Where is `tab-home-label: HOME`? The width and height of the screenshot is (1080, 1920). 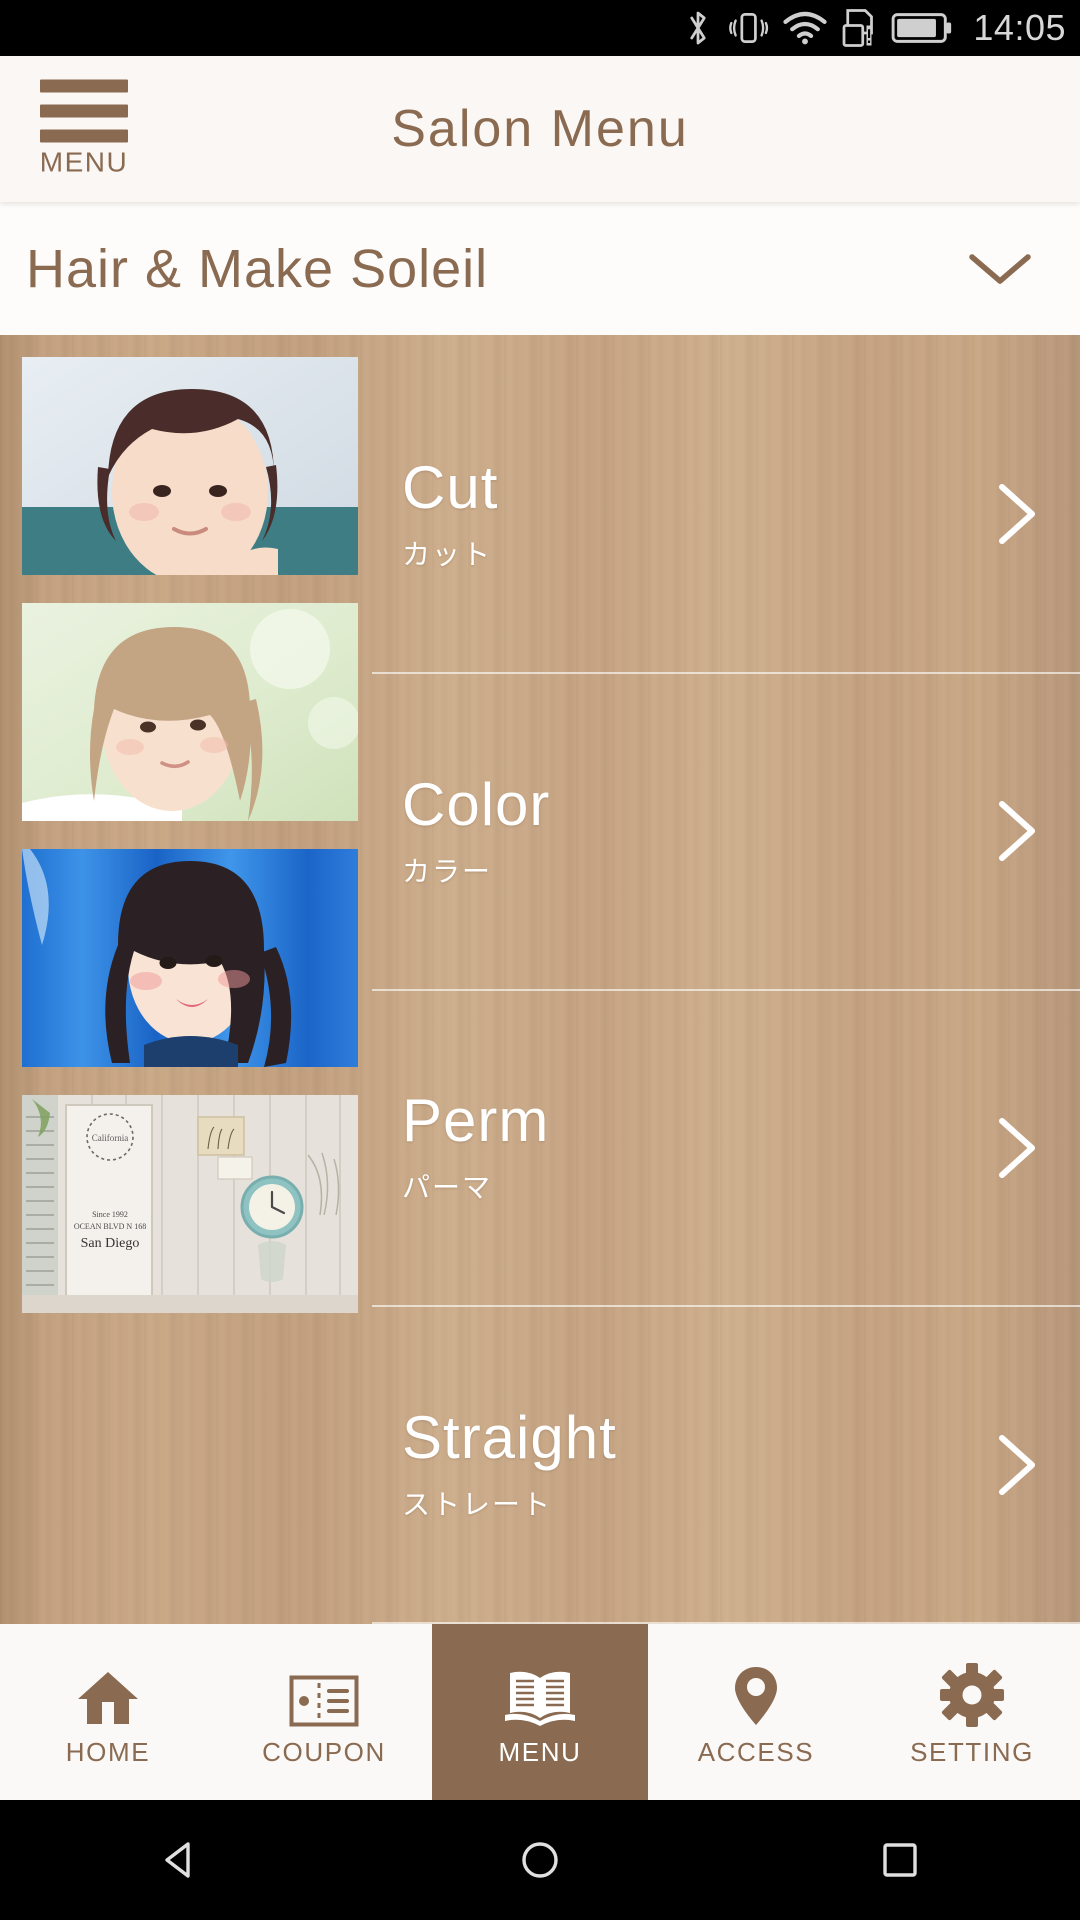 tab-home-label: HOME is located at coordinates (108, 1751).